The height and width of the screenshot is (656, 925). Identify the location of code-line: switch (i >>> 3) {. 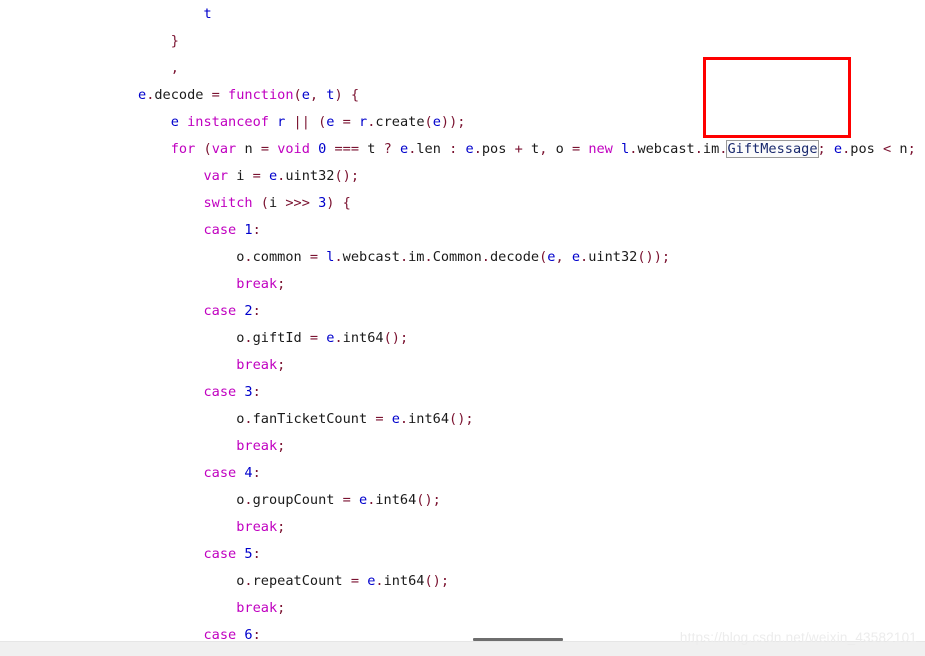
(458, 203).